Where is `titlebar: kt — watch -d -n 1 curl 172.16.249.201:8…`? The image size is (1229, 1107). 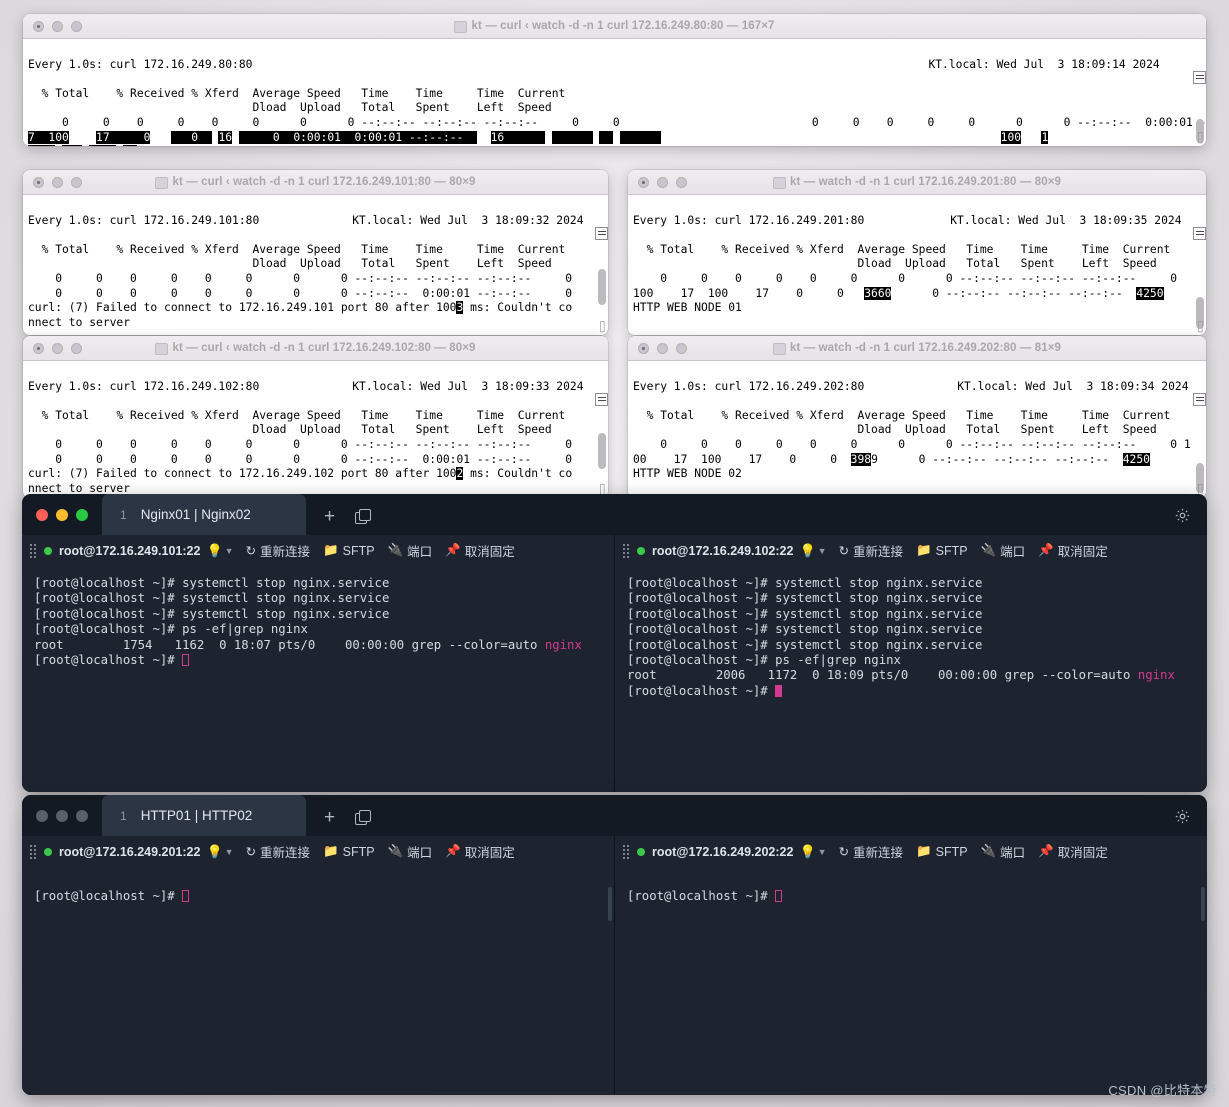
titlebar: kt — watch -d -n 1 curl 172.16.249.201:8… is located at coordinates (917, 182).